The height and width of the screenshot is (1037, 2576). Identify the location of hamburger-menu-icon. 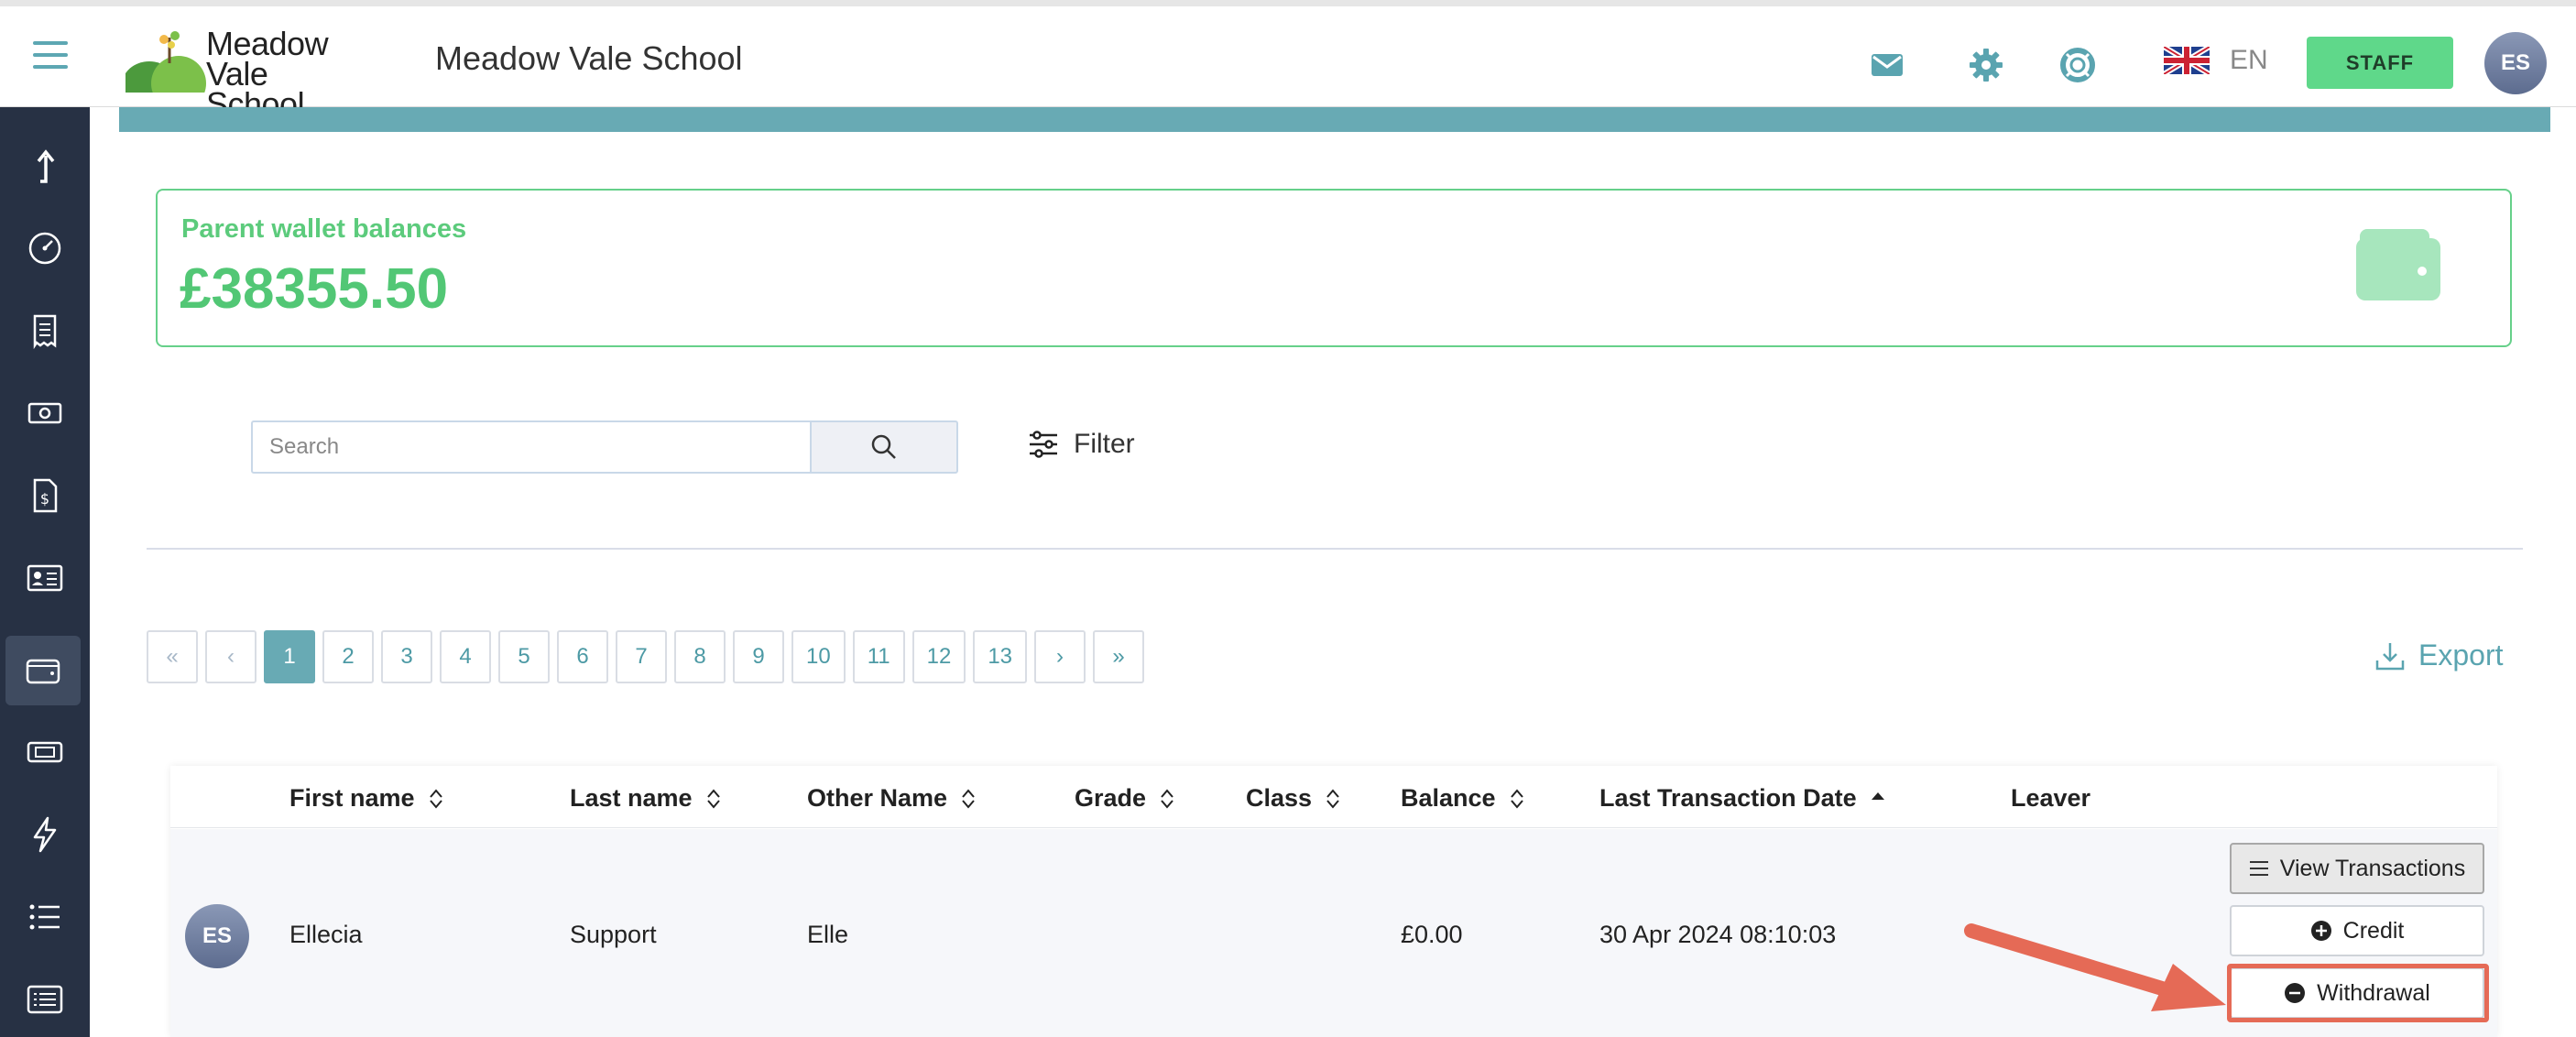
(51, 55).